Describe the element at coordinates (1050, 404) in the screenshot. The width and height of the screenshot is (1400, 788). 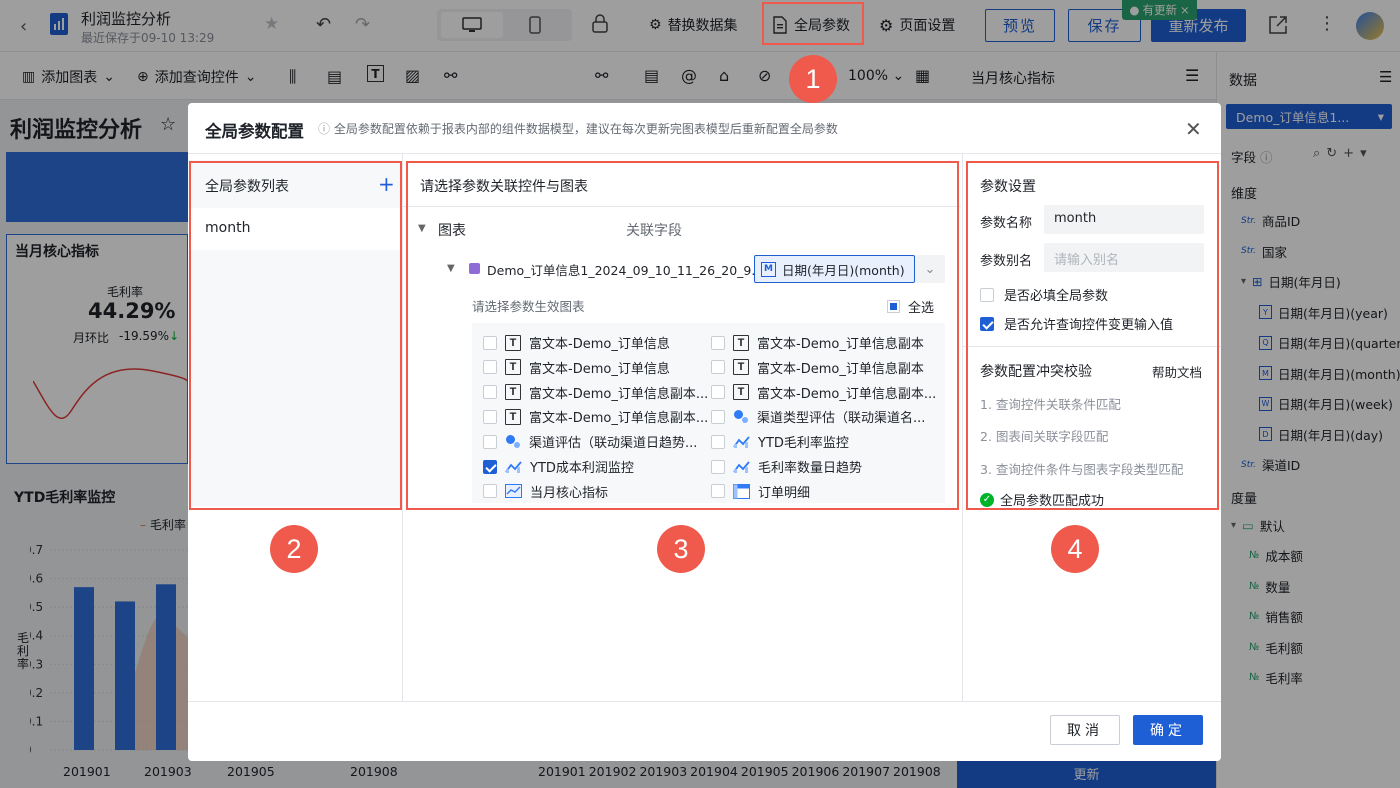
I see `check-item: 1. 查询控件关联条件匹配` at that location.